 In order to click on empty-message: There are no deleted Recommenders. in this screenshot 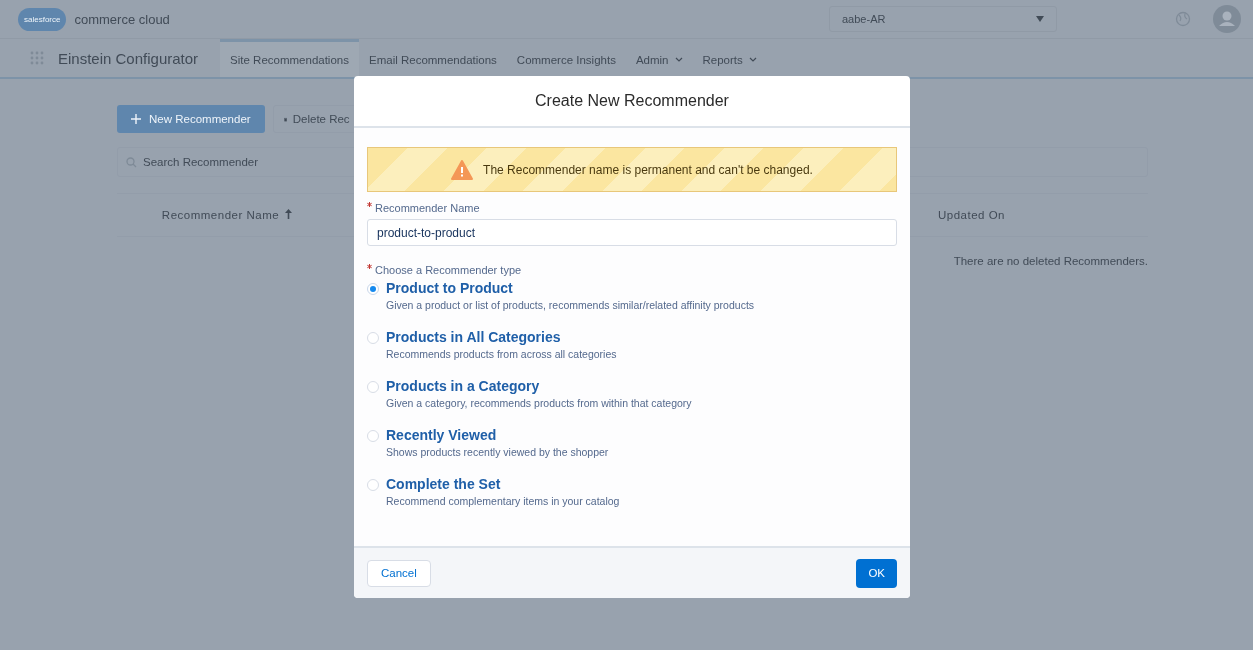, I will do `click(1050, 261)`.